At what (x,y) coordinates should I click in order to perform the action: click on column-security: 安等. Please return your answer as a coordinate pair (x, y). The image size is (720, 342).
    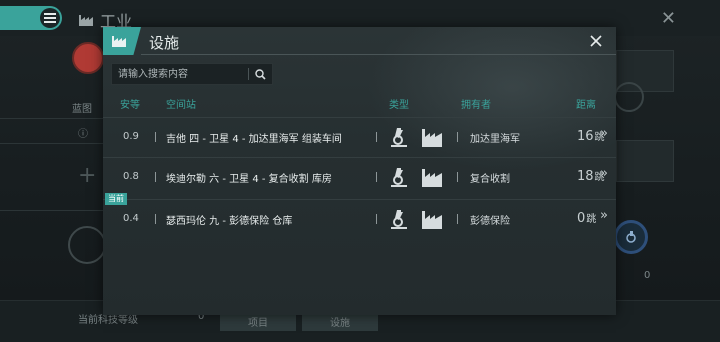
    Looking at the image, I should click on (130, 103).